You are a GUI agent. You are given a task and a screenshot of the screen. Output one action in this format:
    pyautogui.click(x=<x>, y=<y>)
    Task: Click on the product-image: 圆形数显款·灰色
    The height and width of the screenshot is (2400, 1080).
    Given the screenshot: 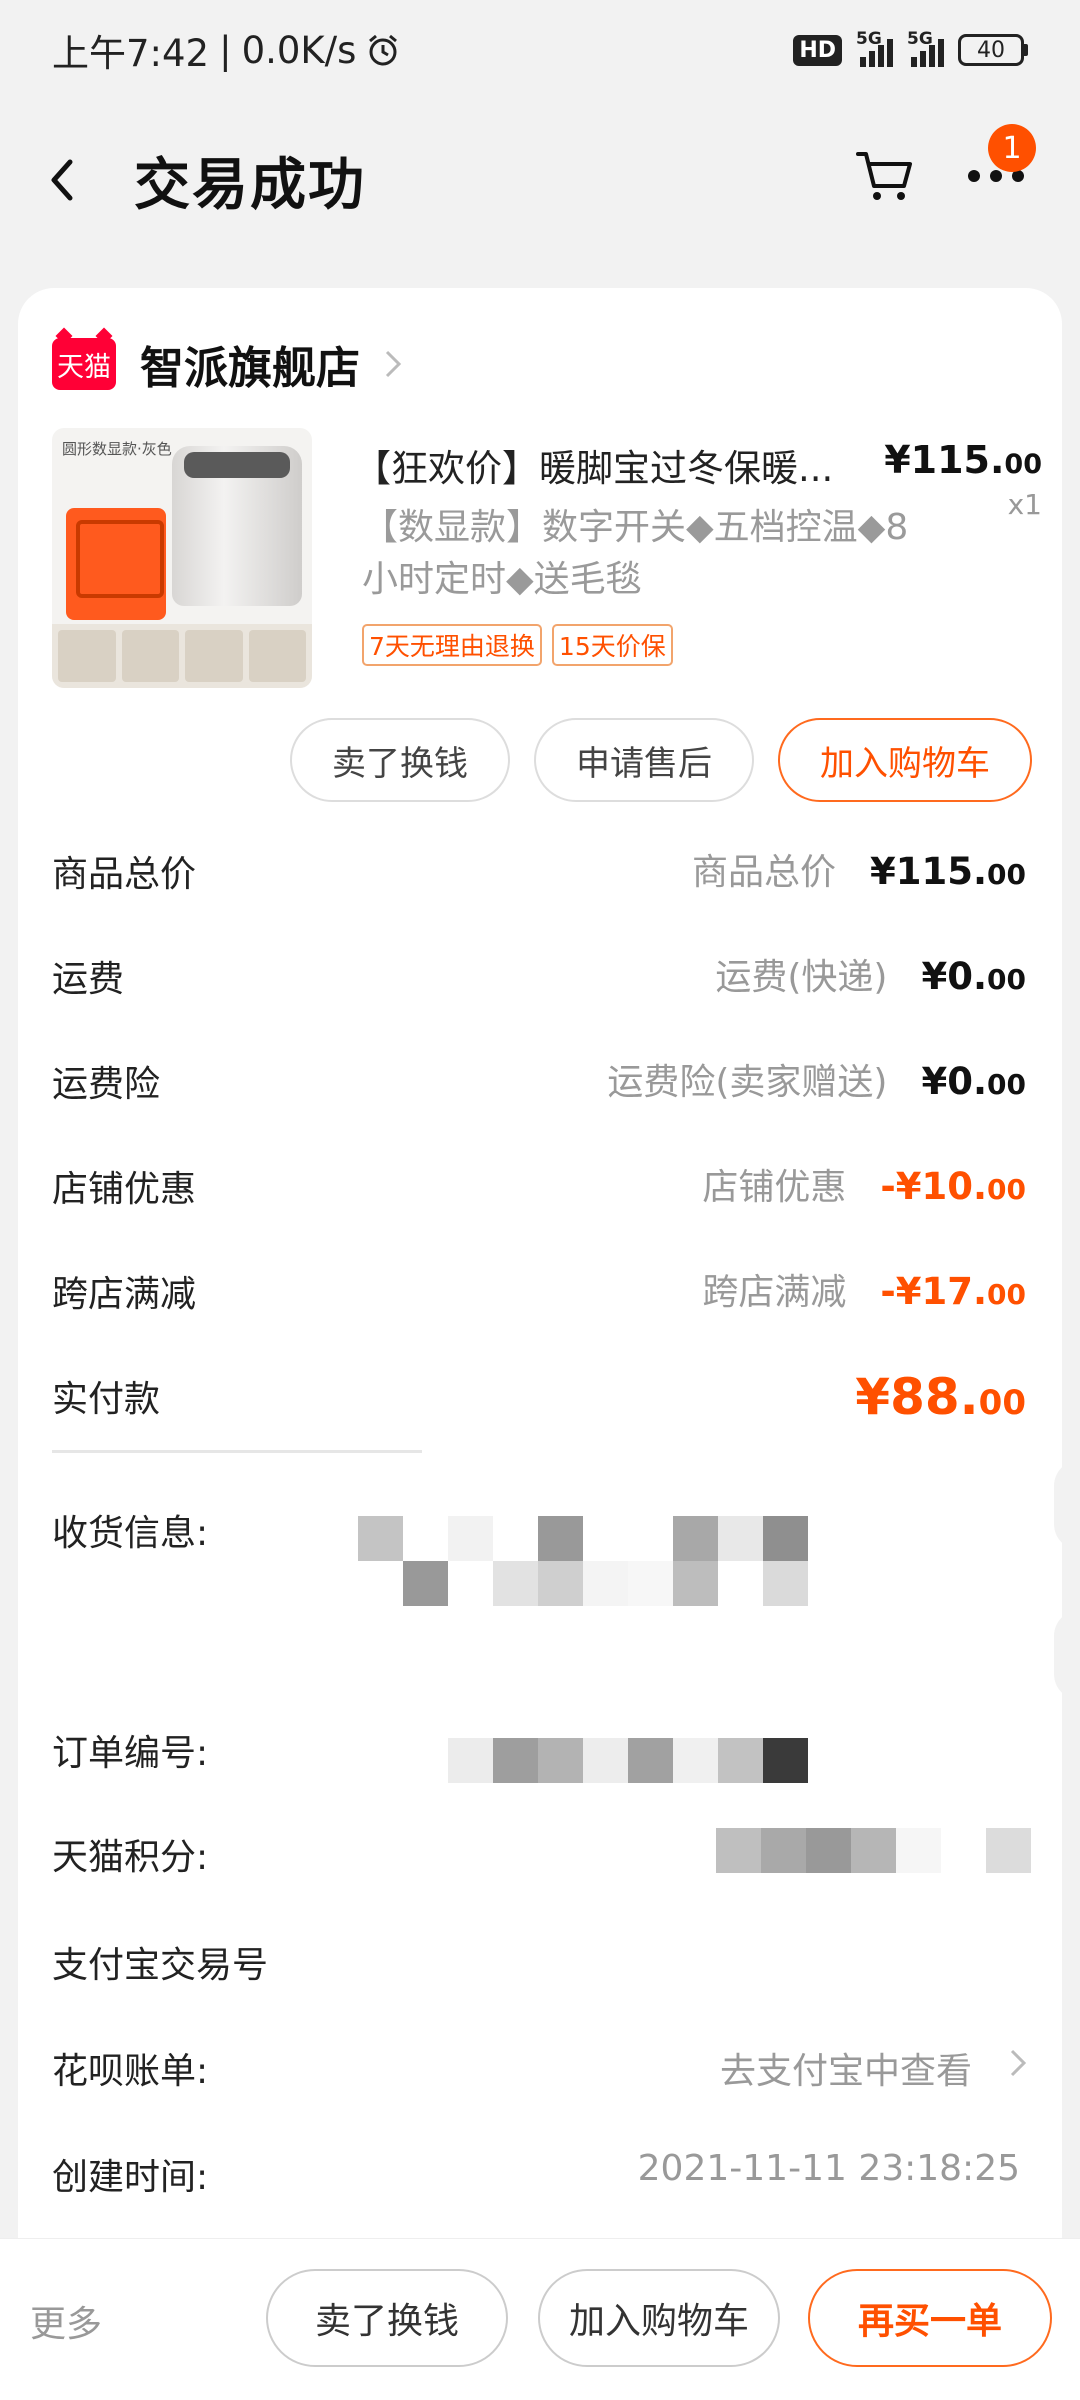 What is the action you would take?
    pyautogui.click(x=182, y=558)
    